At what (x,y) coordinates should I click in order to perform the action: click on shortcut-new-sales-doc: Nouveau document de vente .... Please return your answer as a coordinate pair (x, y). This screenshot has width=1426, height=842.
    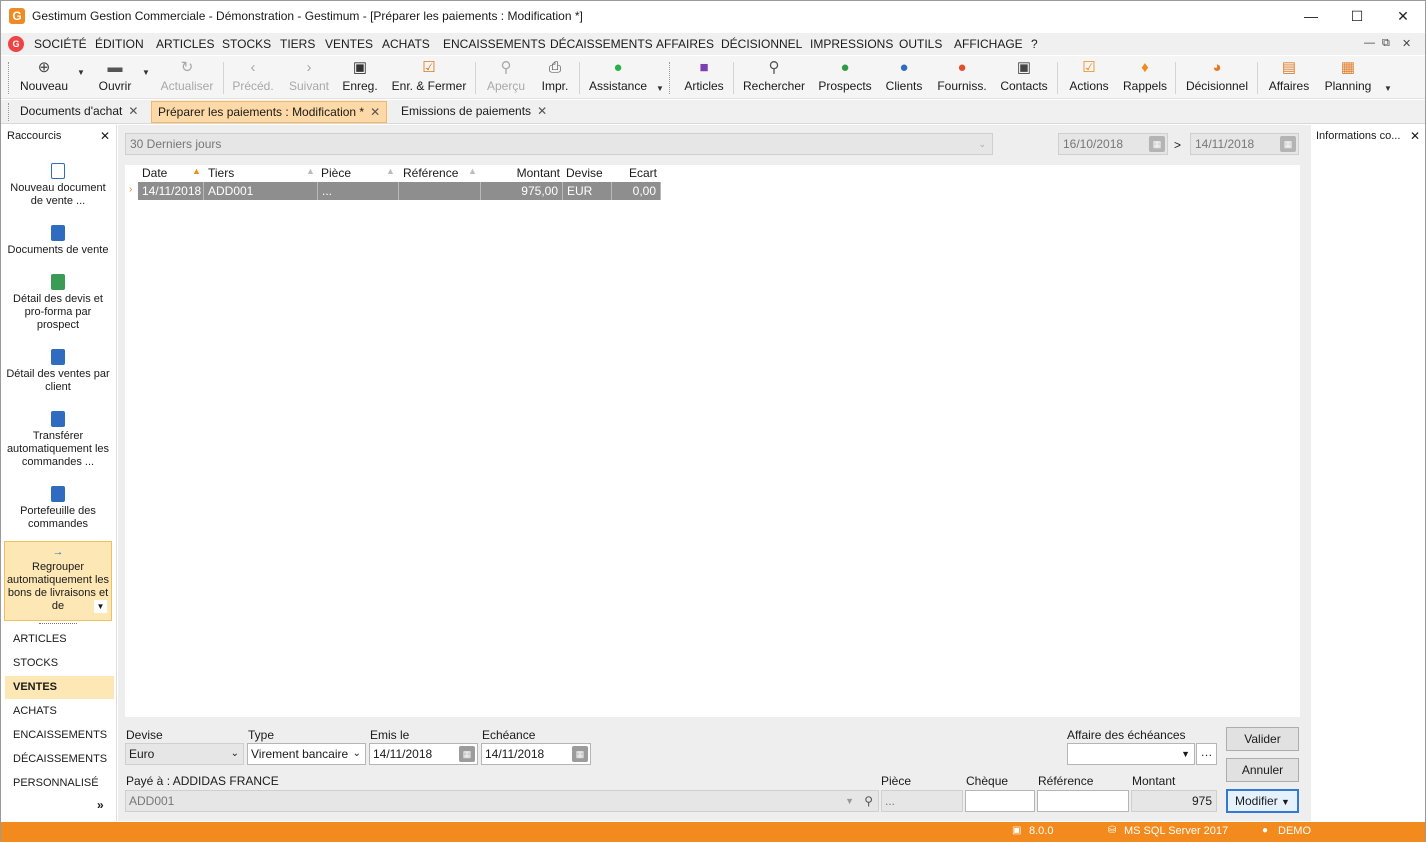
    Looking at the image, I should click on (58, 185).